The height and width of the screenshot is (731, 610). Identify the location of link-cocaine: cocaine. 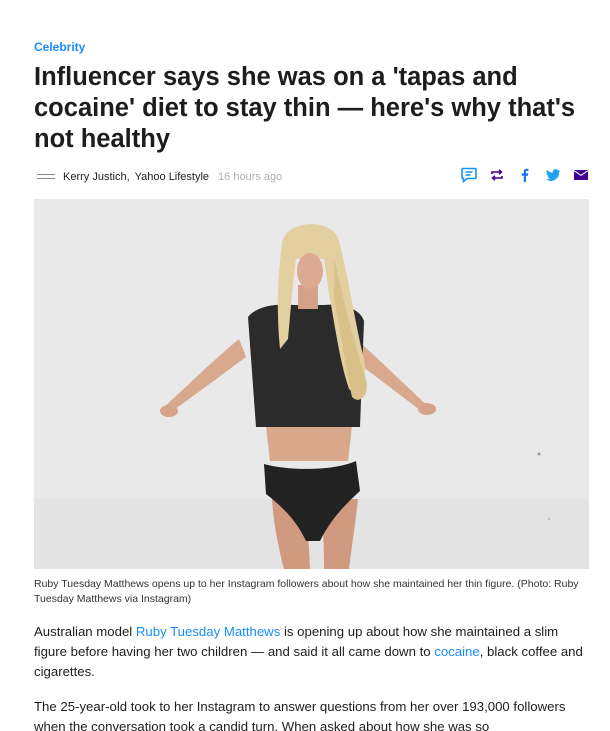
(456, 651).